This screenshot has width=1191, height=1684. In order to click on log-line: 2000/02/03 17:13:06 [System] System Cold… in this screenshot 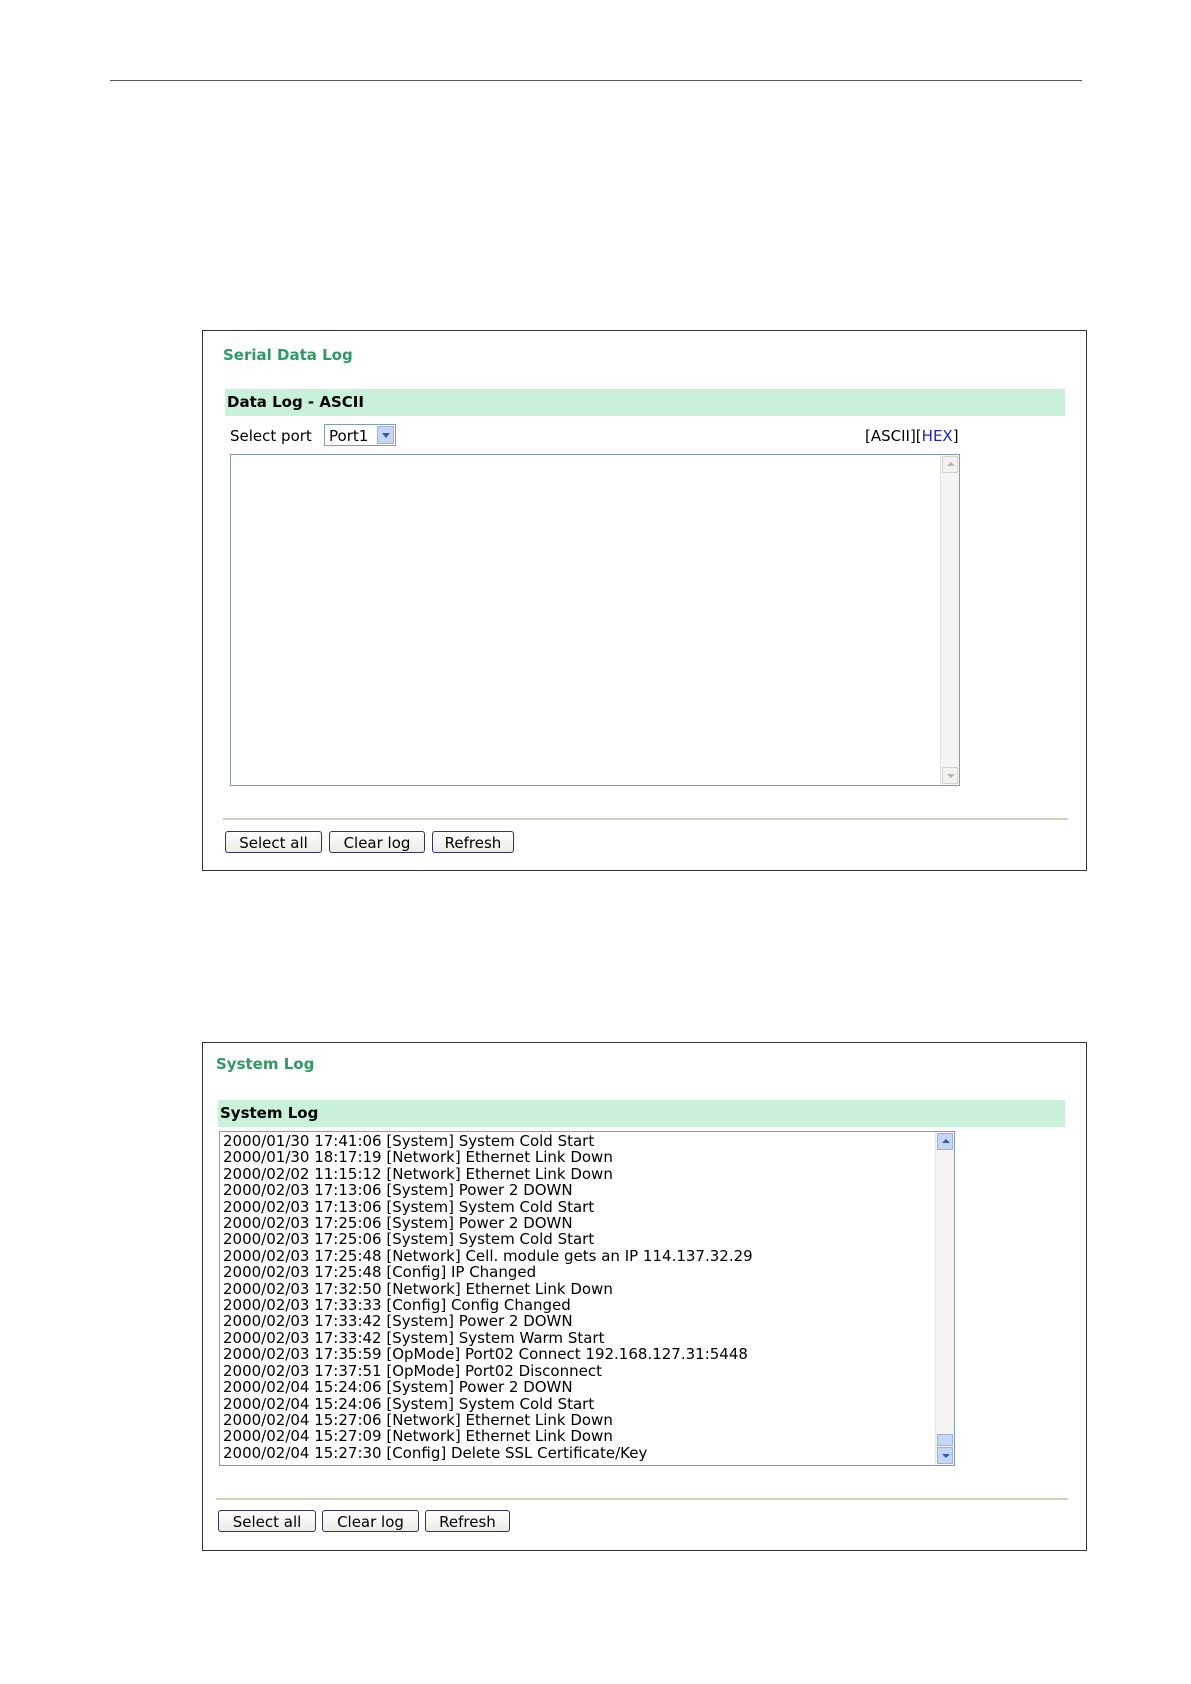, I will do `click(409, 1206)`.